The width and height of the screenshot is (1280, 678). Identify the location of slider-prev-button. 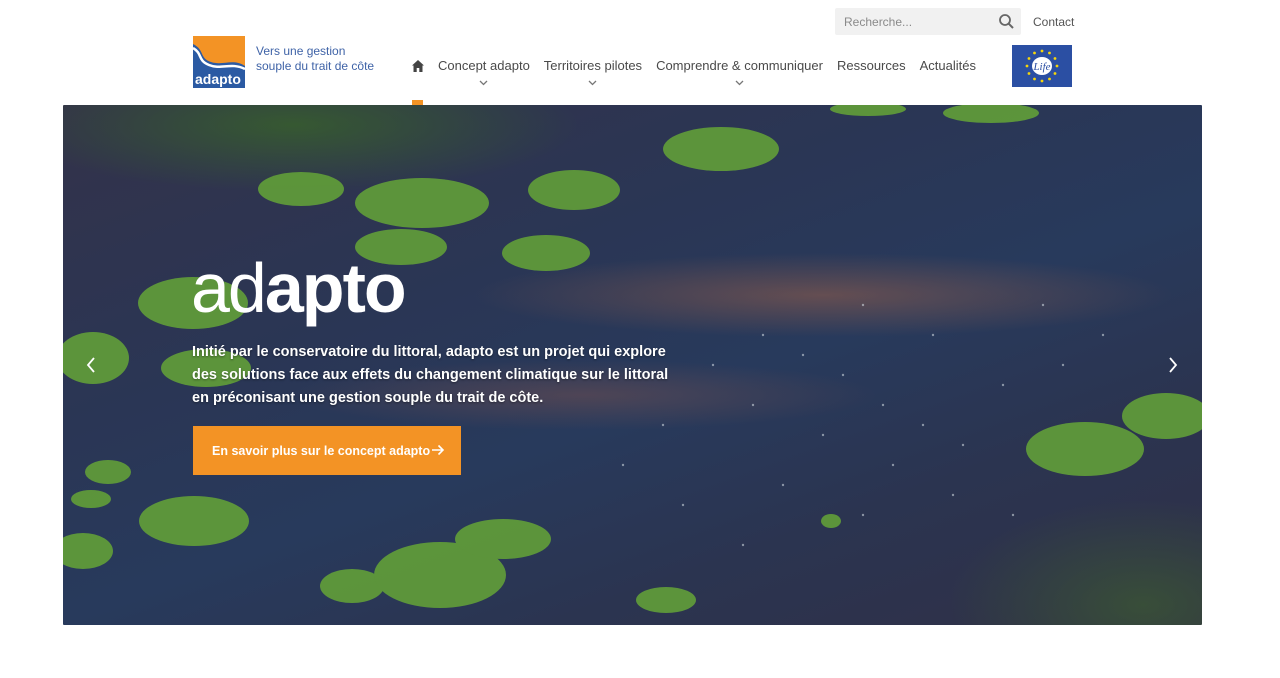
(91, 365).